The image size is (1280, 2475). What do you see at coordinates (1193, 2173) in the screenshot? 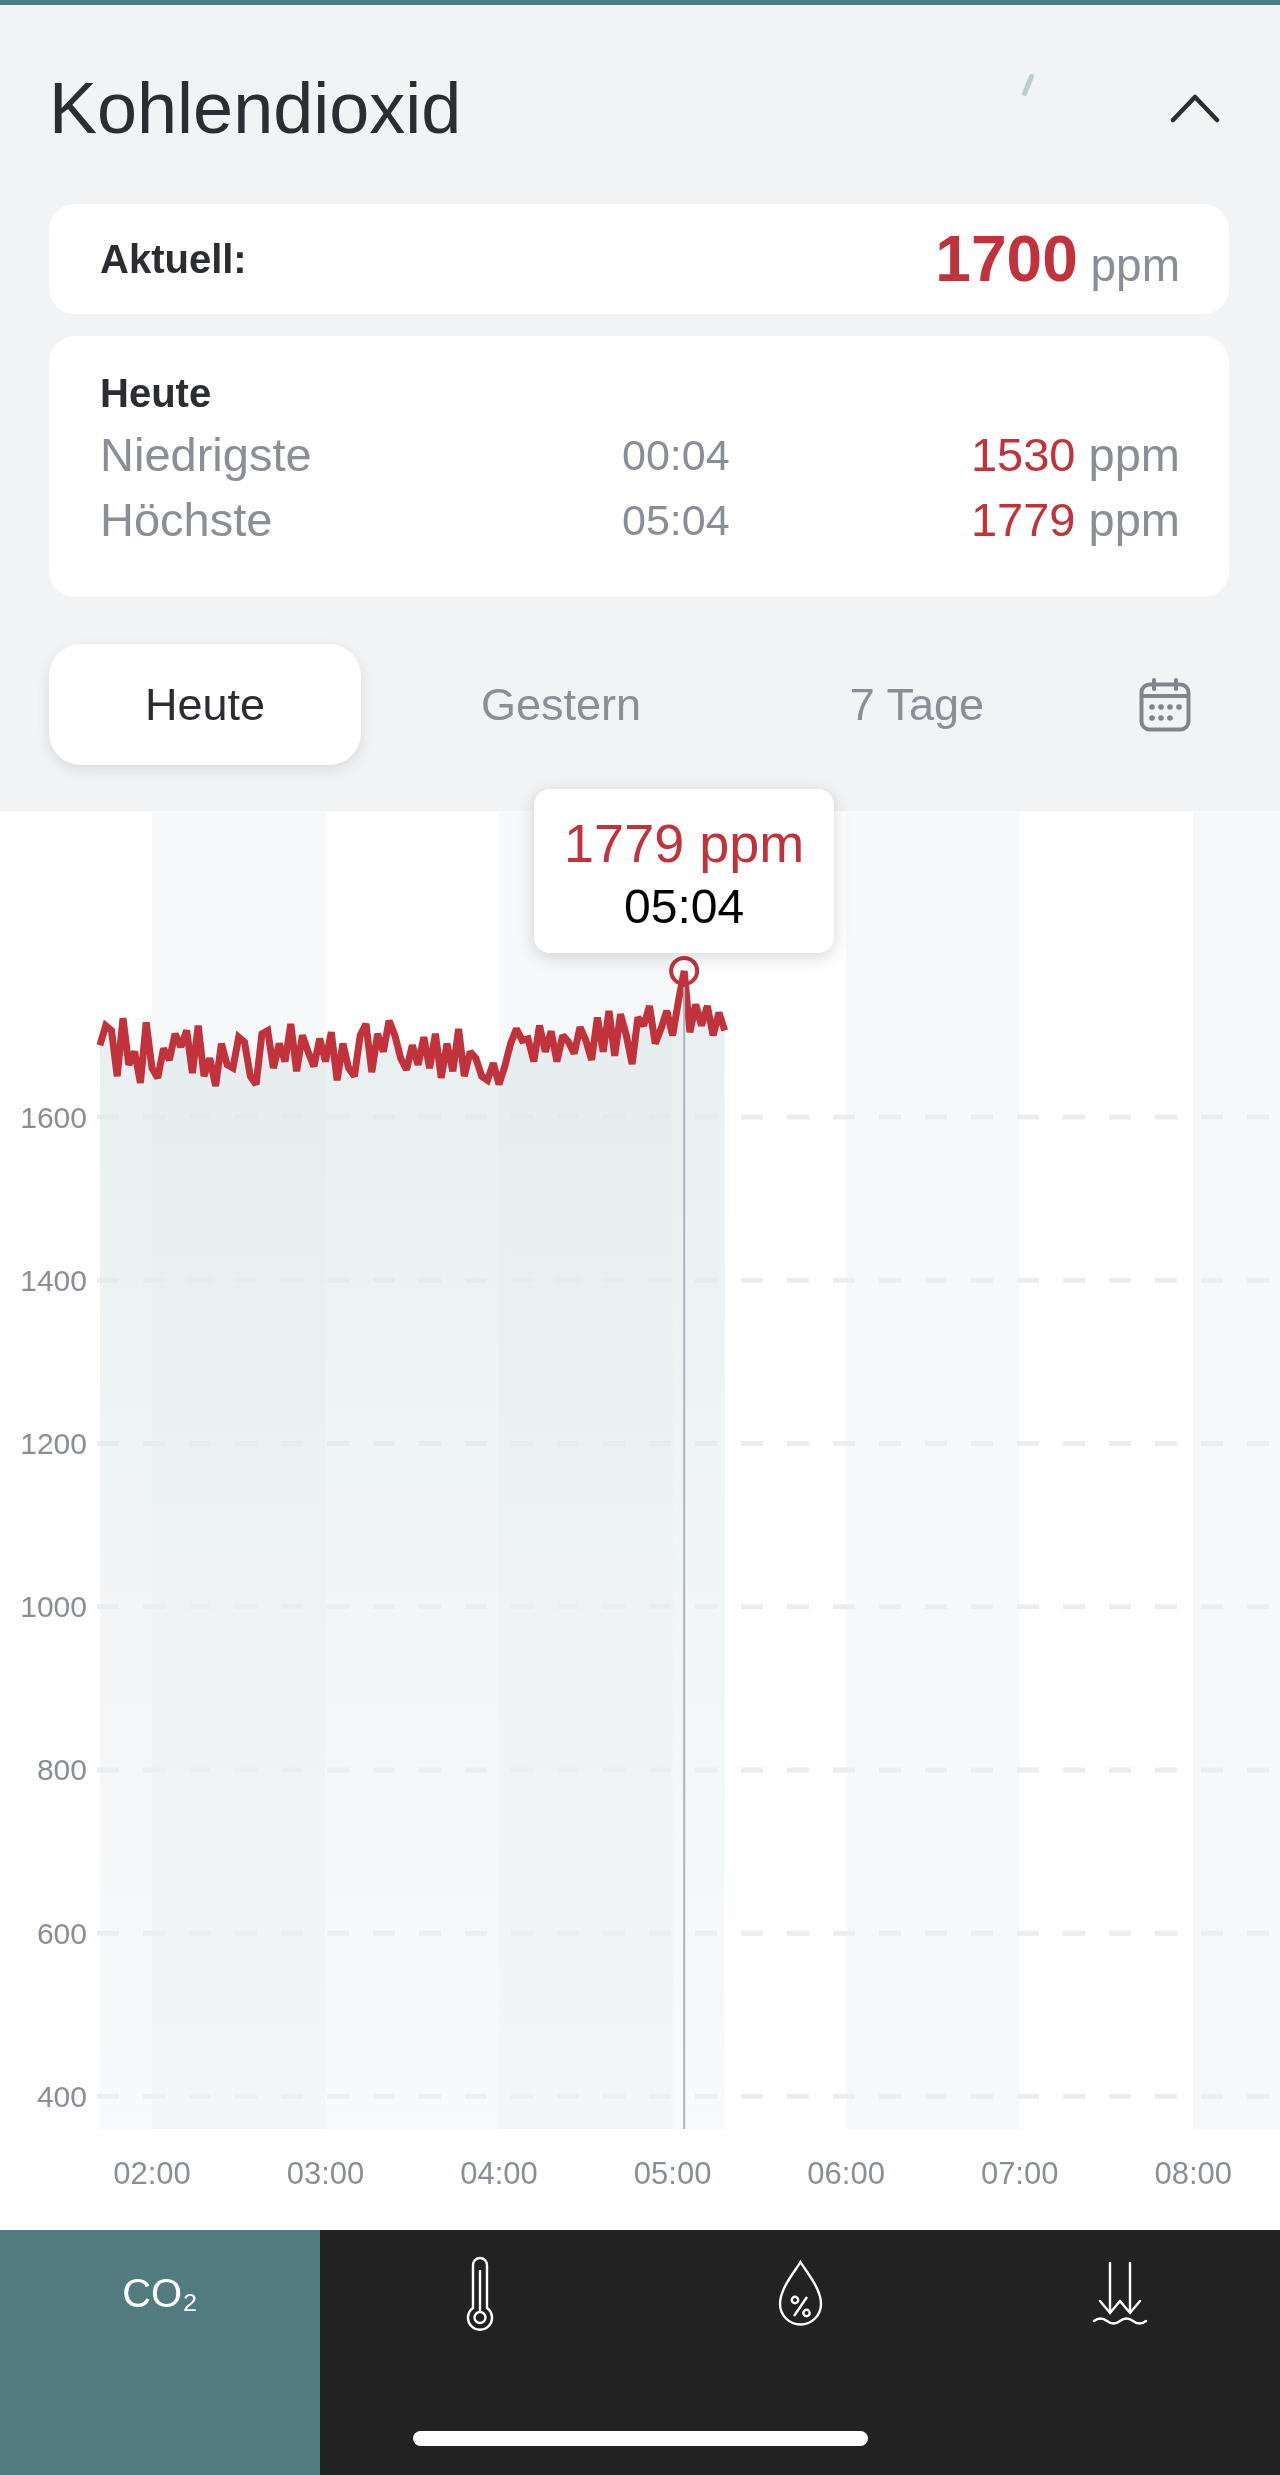
I see `x-axis-label: 08:00` at bounding box center [1193, 2173].